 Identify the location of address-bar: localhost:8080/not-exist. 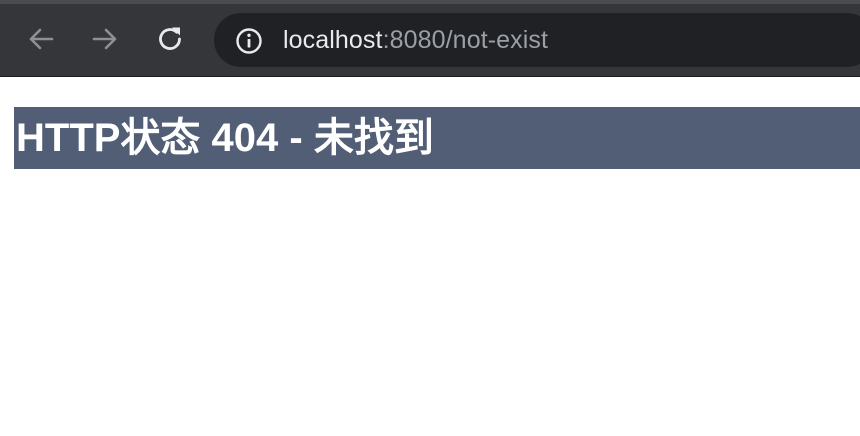
(537, 40).